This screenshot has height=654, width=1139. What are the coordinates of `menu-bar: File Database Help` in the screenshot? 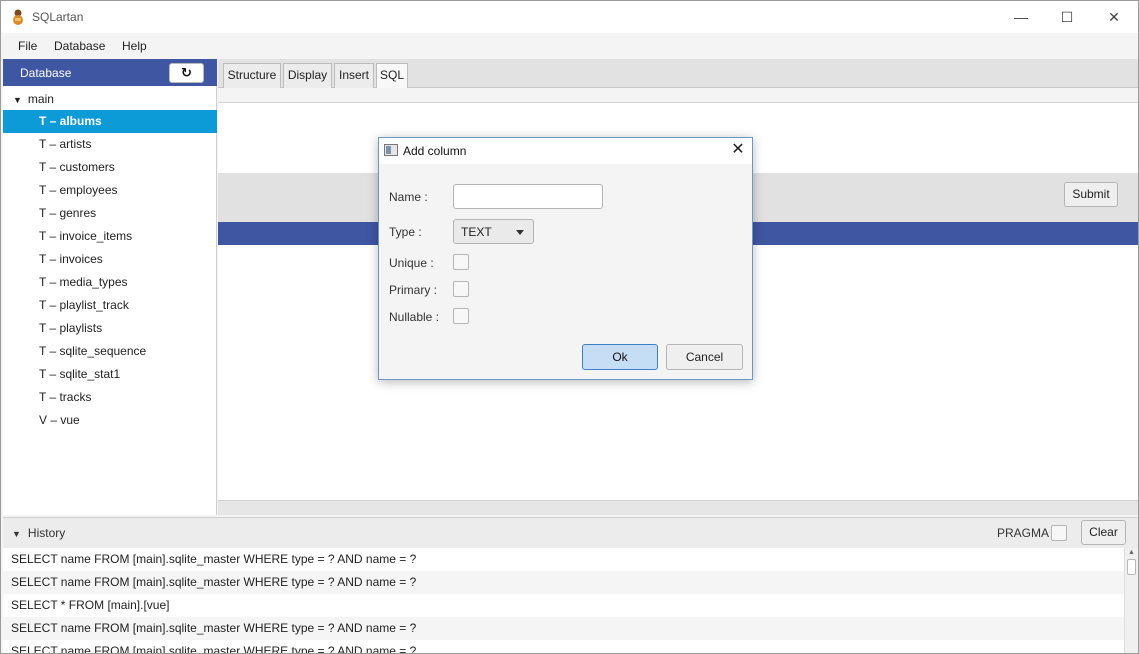 It's located at (569, 45).